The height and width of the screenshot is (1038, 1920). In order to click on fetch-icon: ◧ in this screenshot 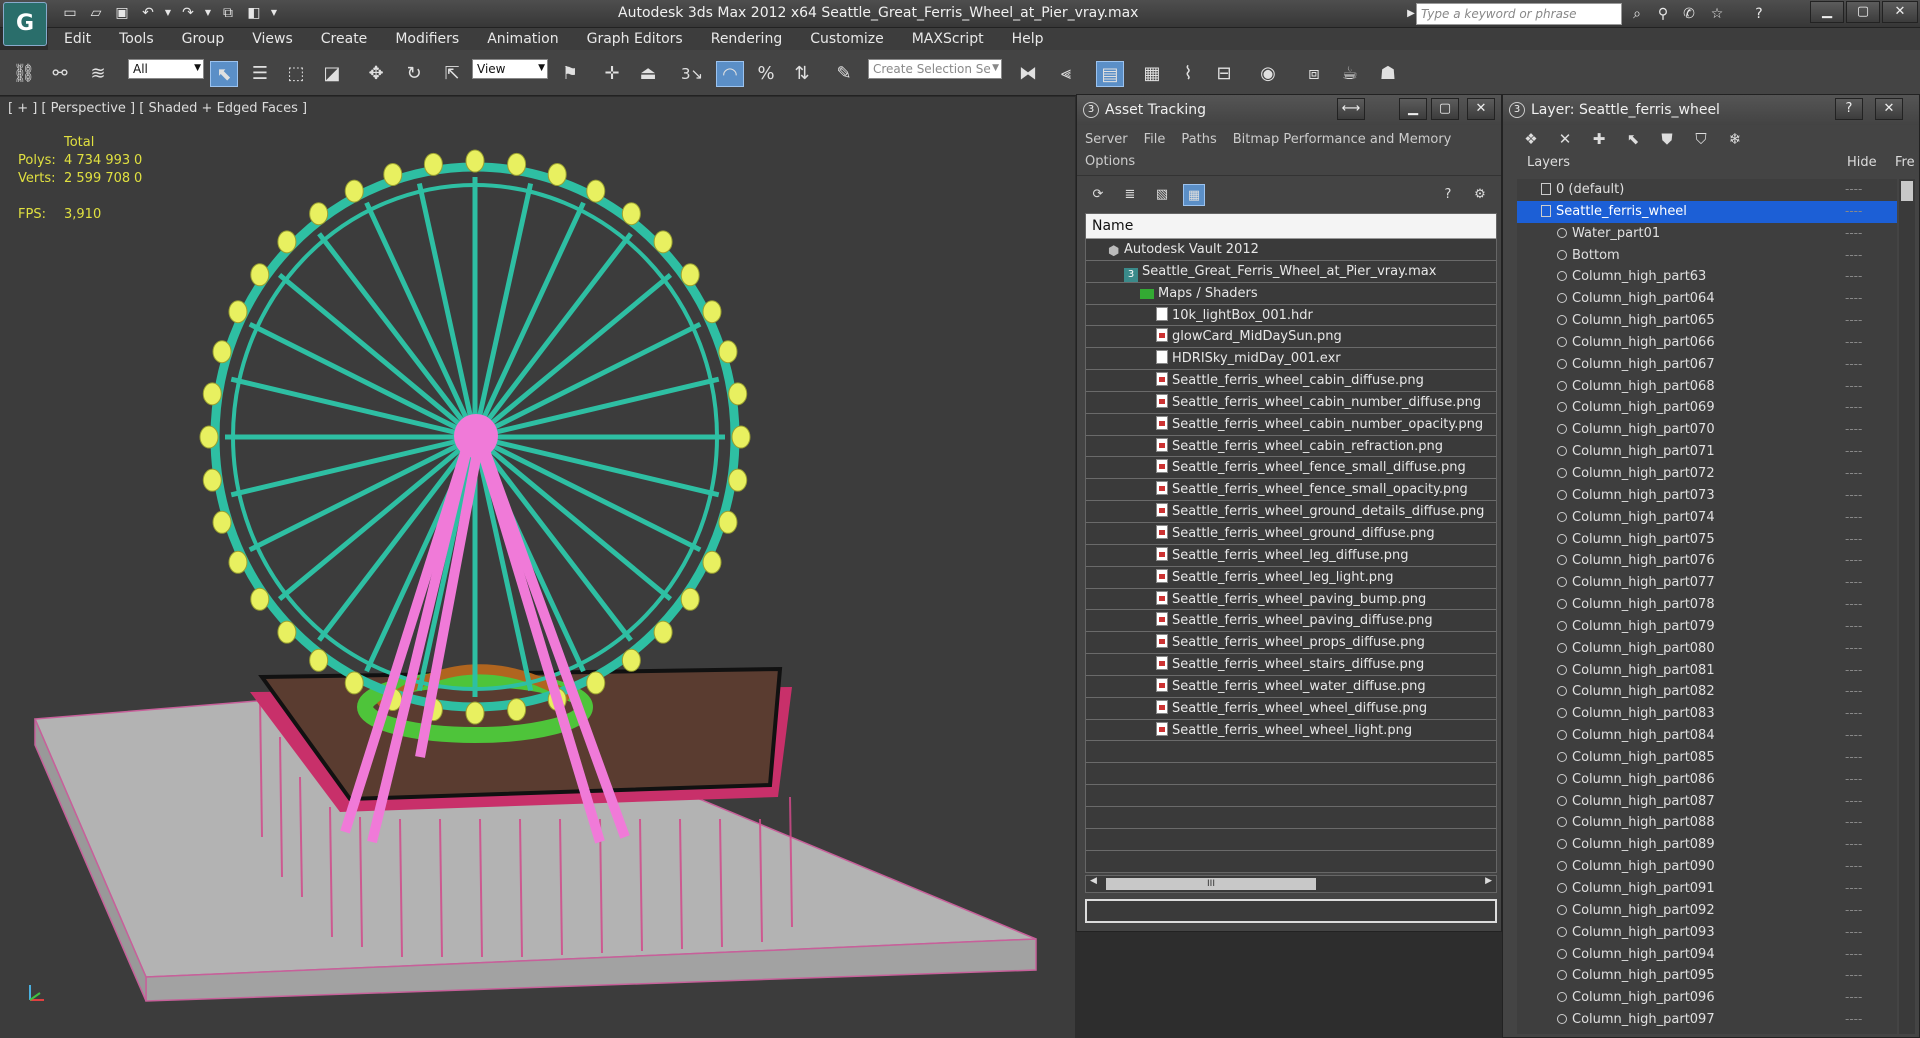, I will do `click(254, 13)`.